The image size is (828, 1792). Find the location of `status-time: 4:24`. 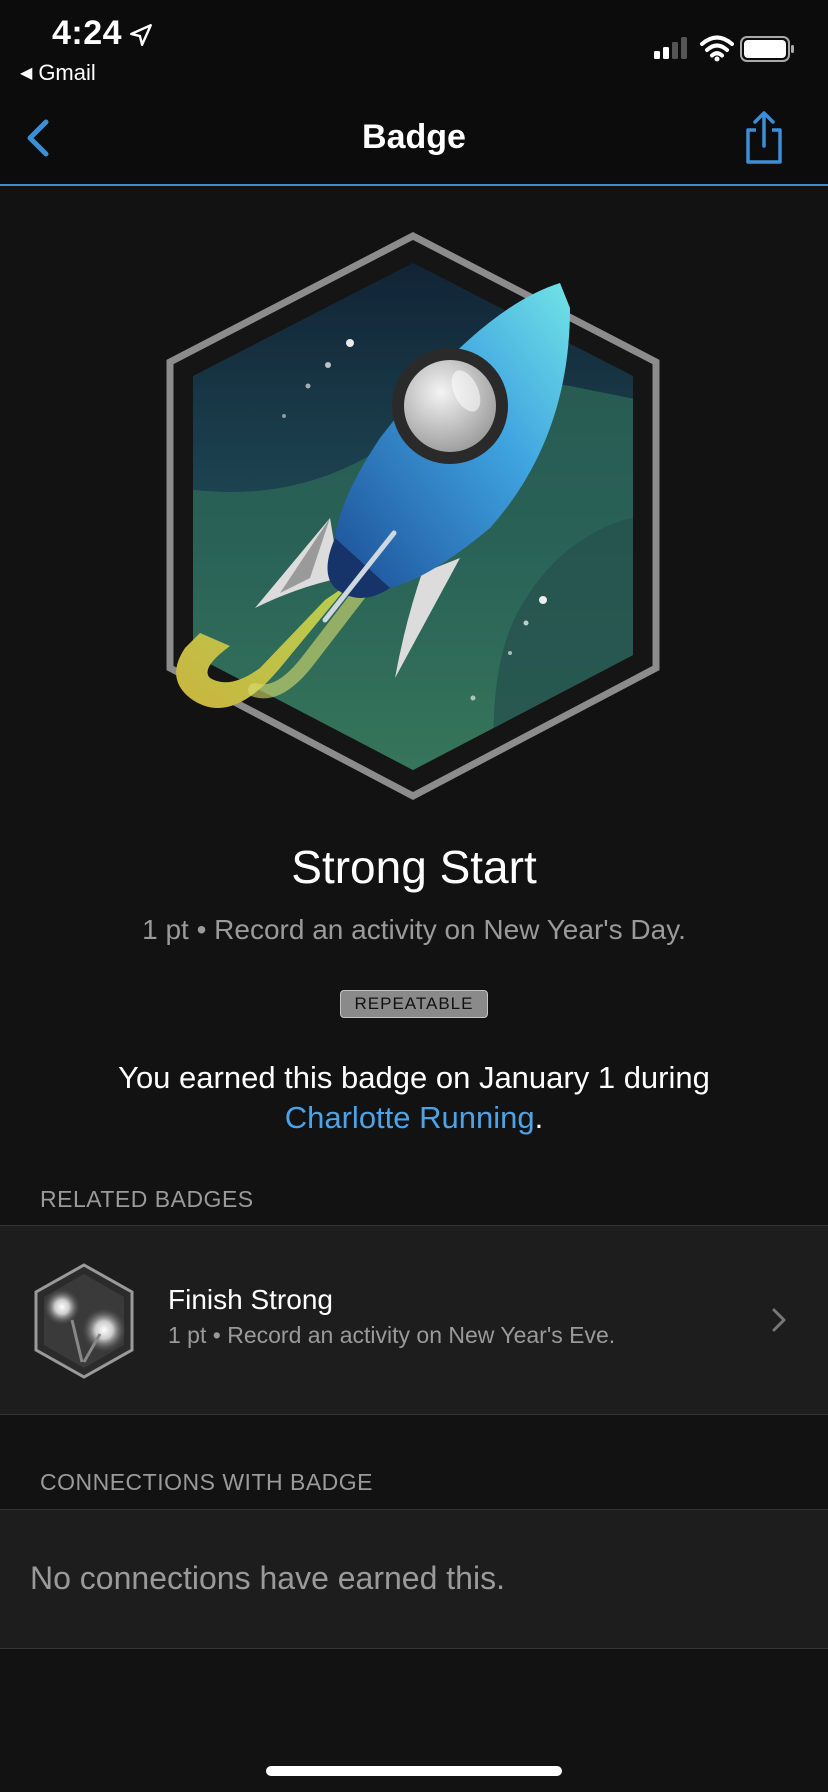

status-time: 4:24 is located at coordinates (87, 33).